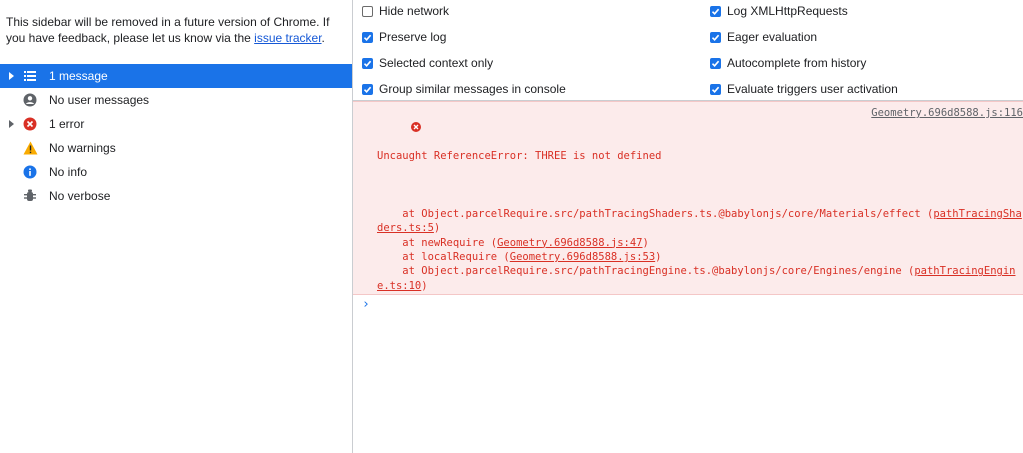  Describe the element at coordinates (30, 196) in the screenshot. I see `bug-icon` at that location.